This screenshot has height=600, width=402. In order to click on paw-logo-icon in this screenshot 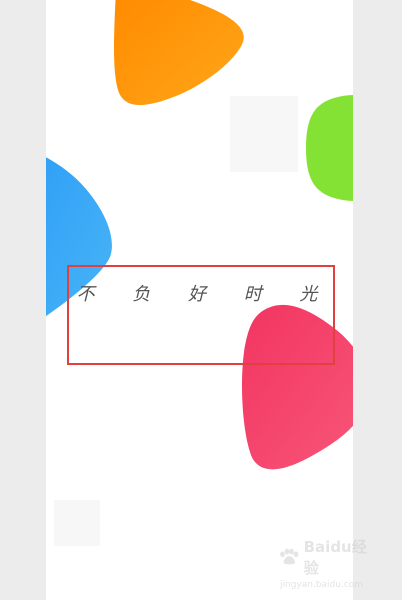, I will do `click(289, 556)`.